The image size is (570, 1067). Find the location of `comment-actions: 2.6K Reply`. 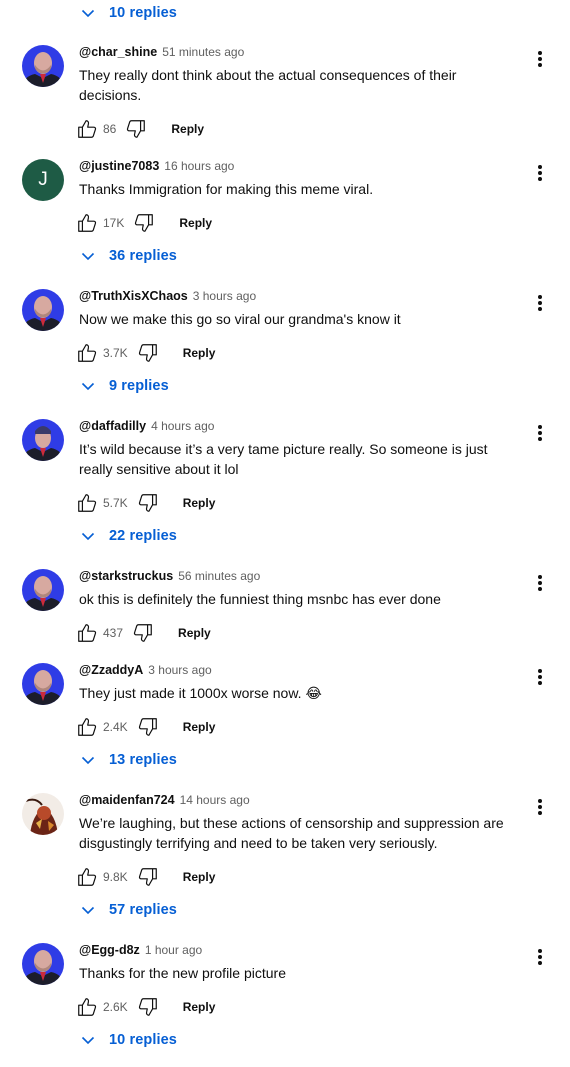

comment-actions: 2.6K Reply is located at coordinates (145, 1007).